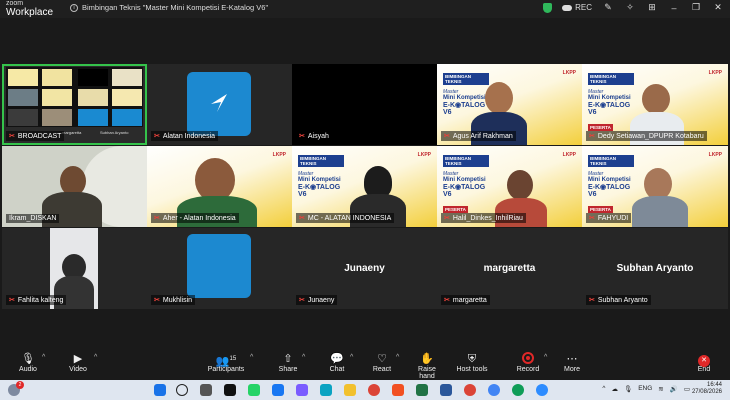 The width and height of the screenshot is (730, 400). Describe the element at coordinates (696, 7) in the screenshot. I see `maximize-icon: ❐` at that location.